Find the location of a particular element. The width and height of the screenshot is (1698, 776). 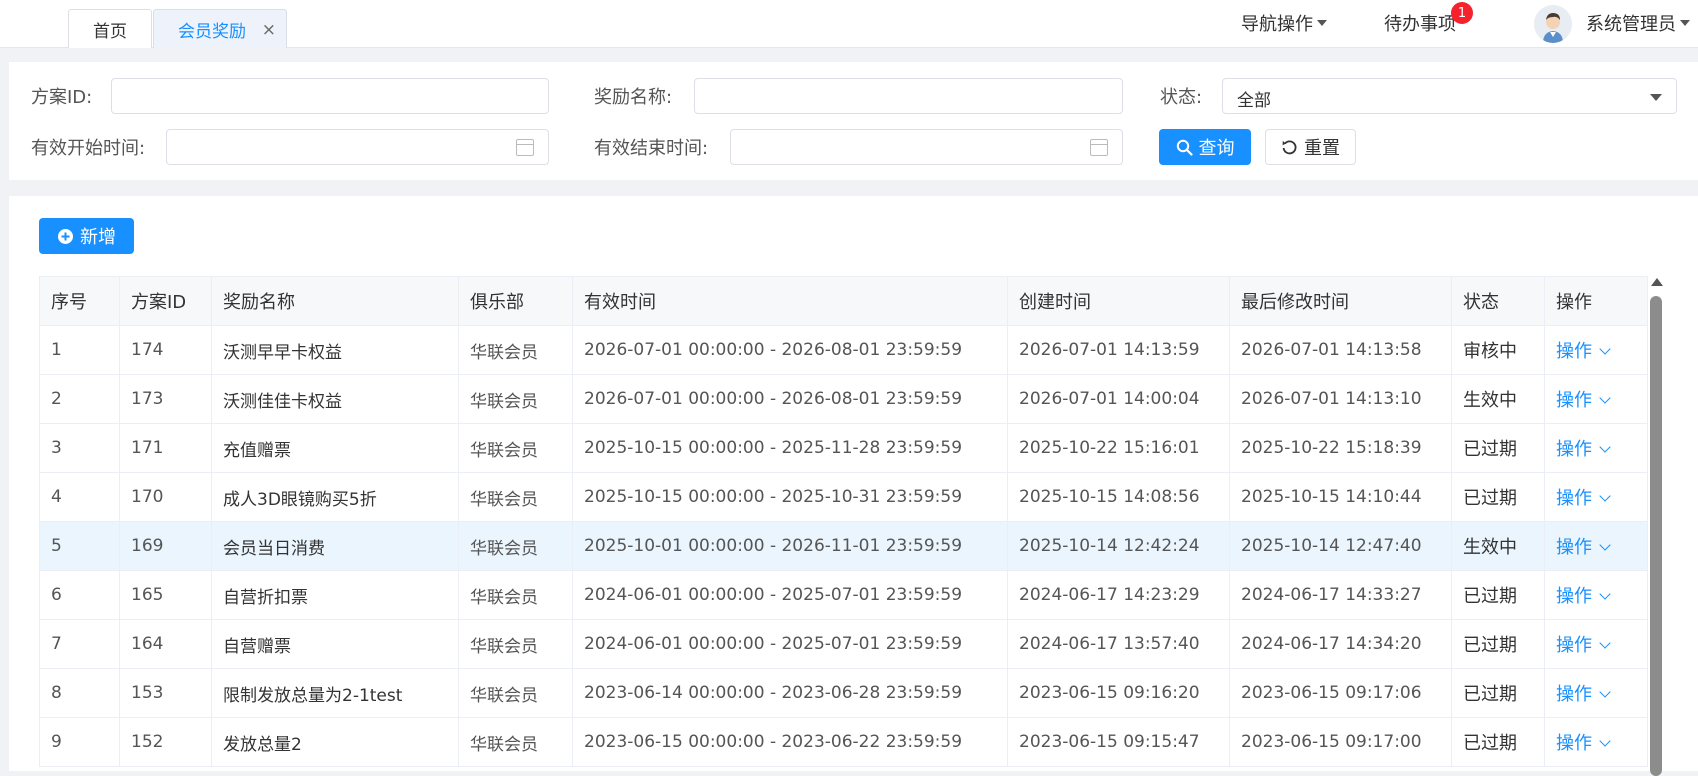

col-header: 操作 is located at coordinates (1596, 301).